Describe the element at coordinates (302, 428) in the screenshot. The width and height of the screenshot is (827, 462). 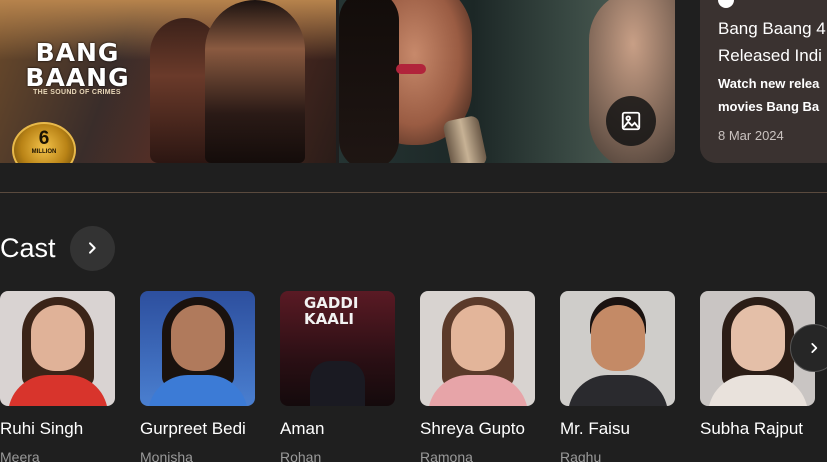
I see `cast-name: Aman` at that location.